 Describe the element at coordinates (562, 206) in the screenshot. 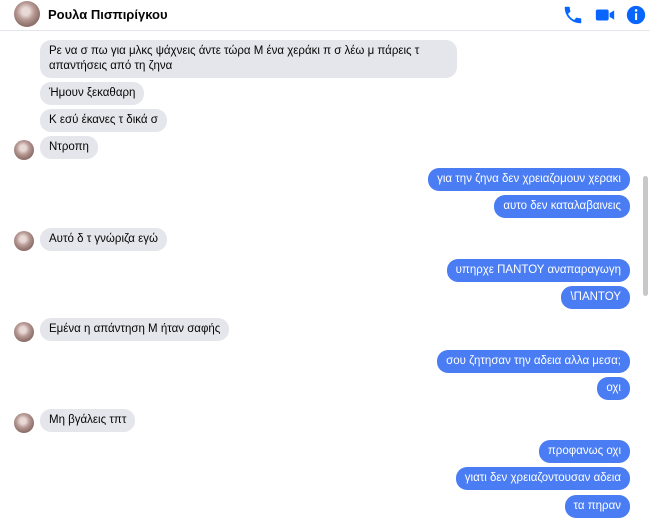

I see `outgoing-message: αυτο δεν καταλαβαινεις` at that location.